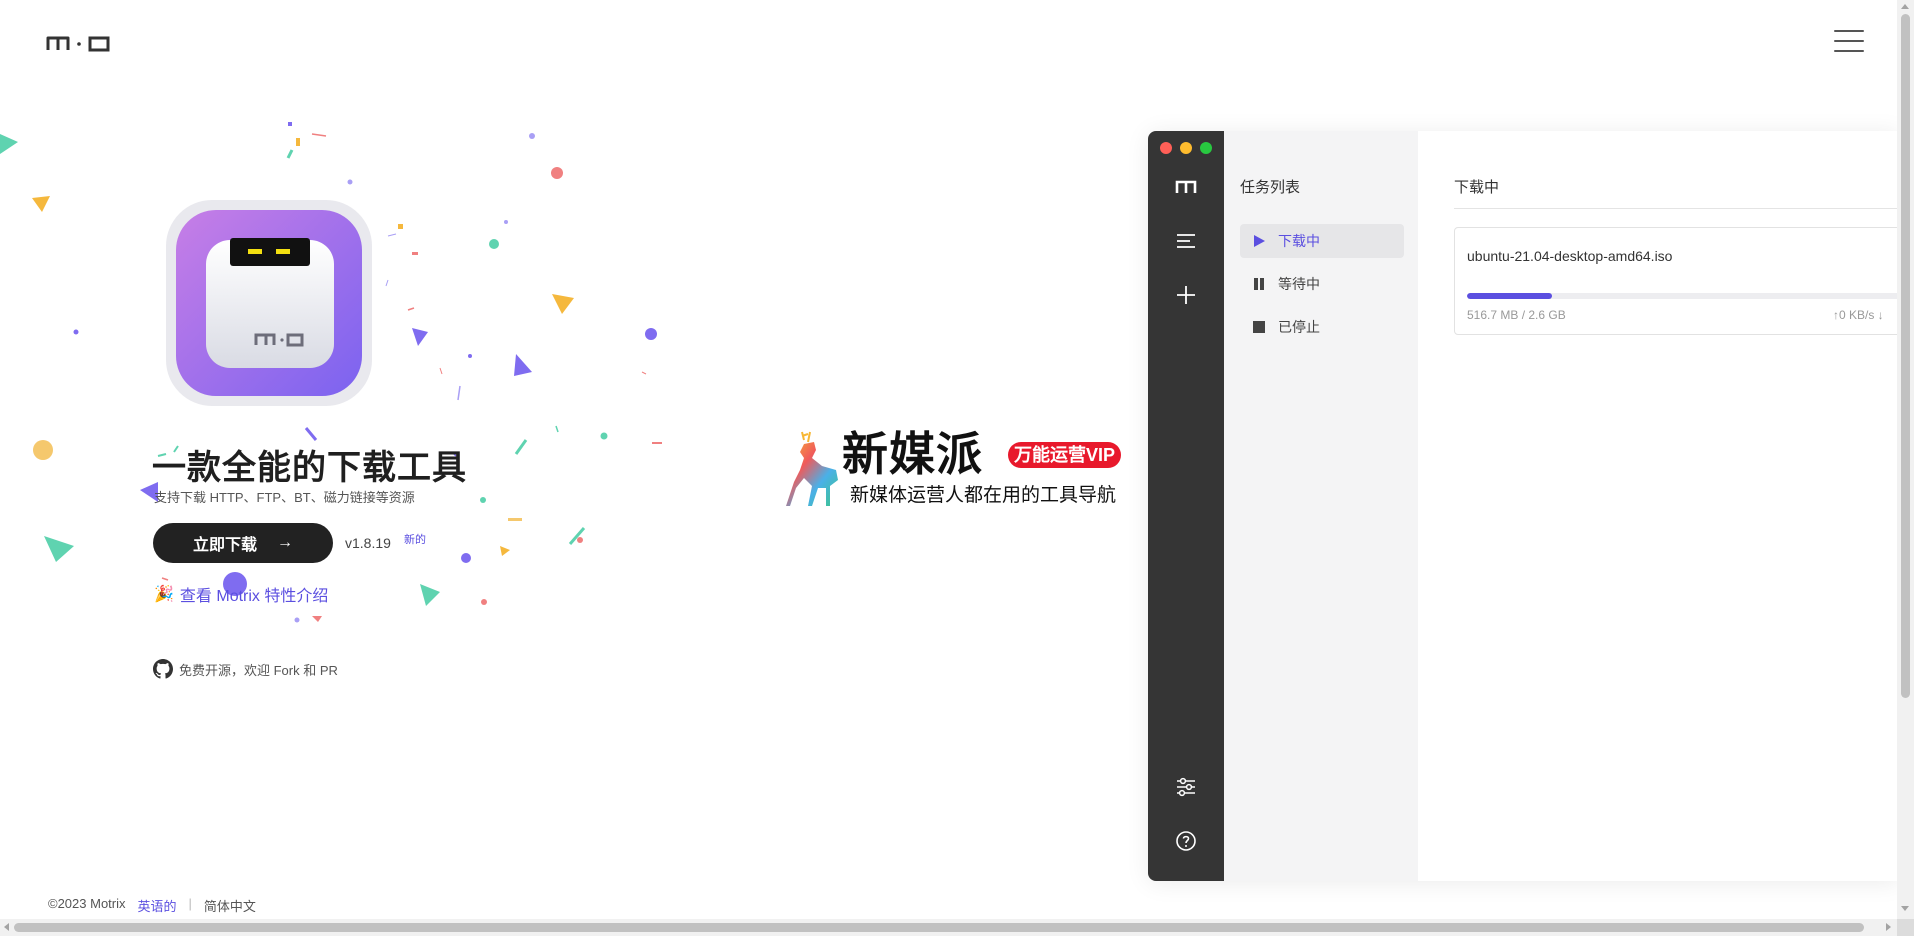  I want to click on minimize-window-icon, so click(1186, 148).